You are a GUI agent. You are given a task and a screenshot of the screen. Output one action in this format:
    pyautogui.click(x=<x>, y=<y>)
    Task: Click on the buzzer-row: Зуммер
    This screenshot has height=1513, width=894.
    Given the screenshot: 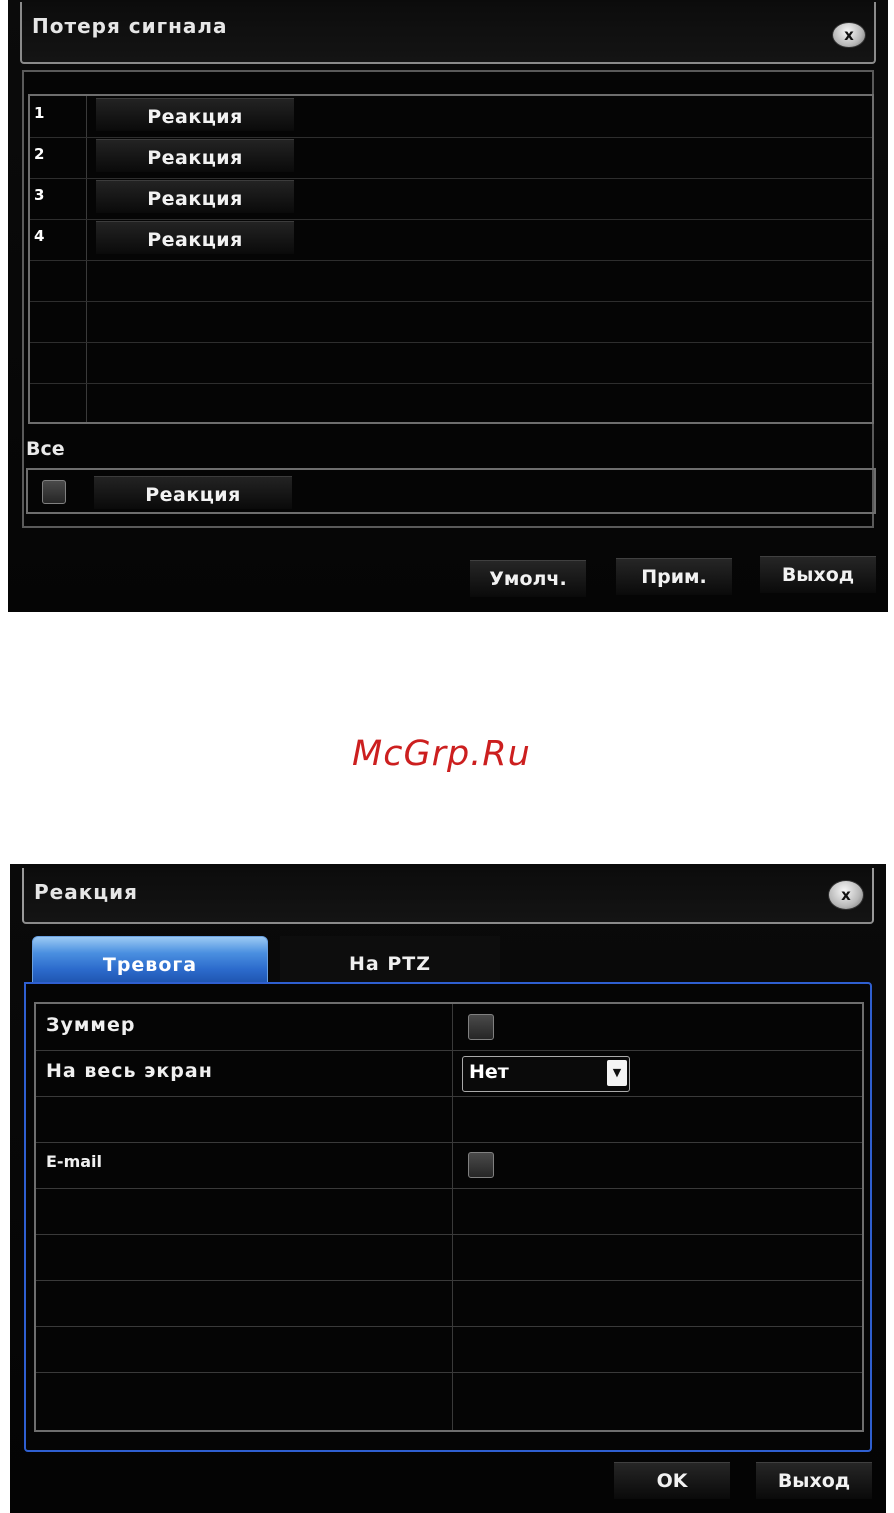 What is the action you would take?
    pyautogui.click(x=449, y=1027)
    